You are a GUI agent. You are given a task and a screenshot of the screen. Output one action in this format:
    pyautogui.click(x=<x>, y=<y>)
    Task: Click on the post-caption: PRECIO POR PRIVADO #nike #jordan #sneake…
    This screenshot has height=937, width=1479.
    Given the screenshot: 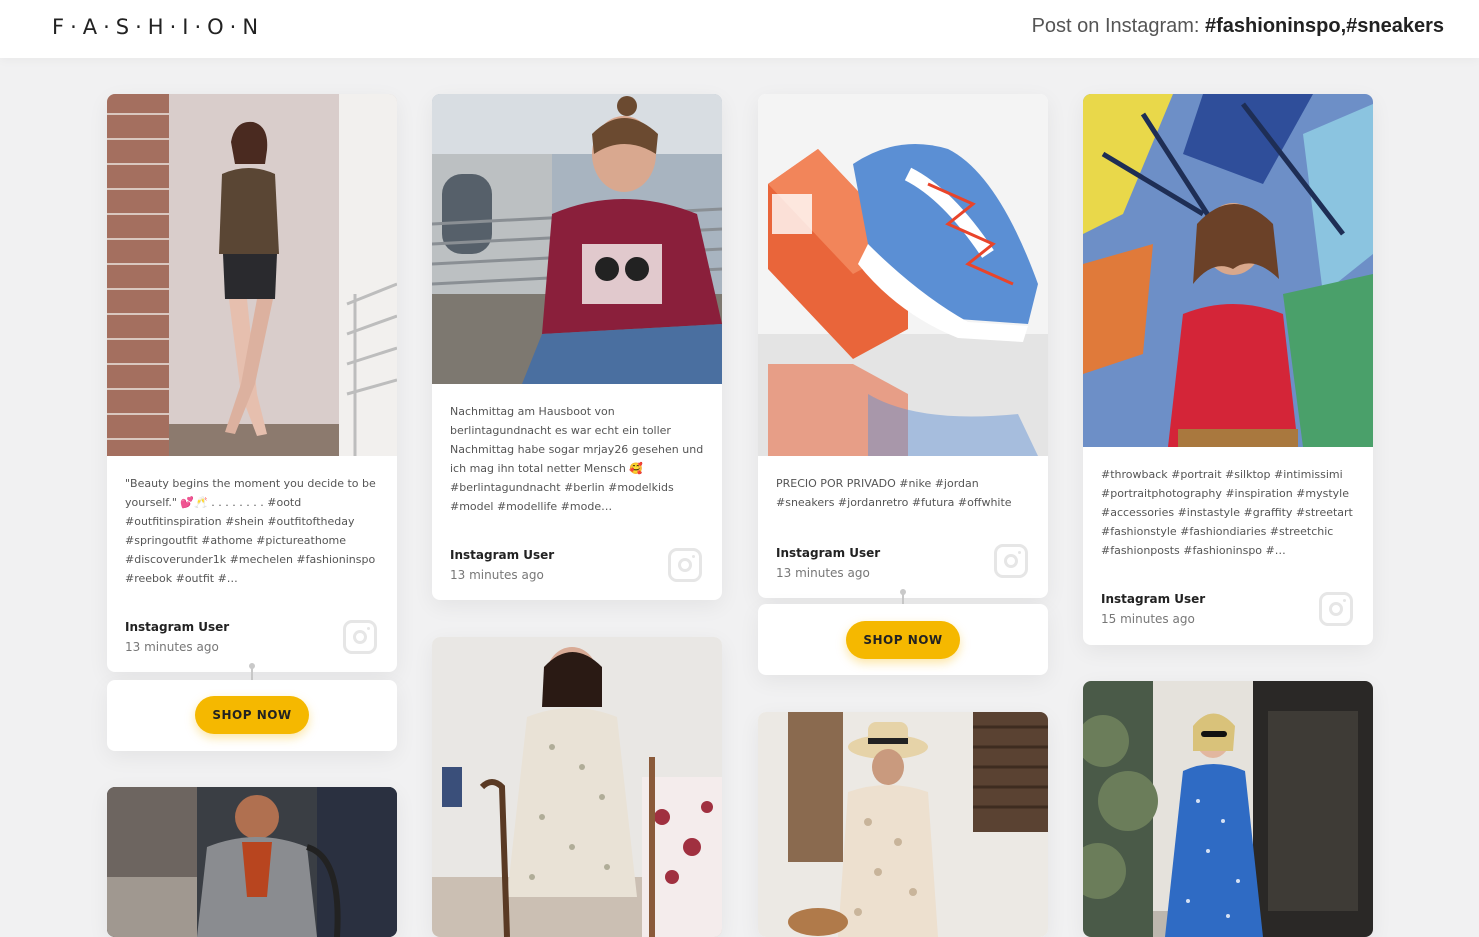 What is the action you would take?
    pyautogui.click(x=894, y=493)
    